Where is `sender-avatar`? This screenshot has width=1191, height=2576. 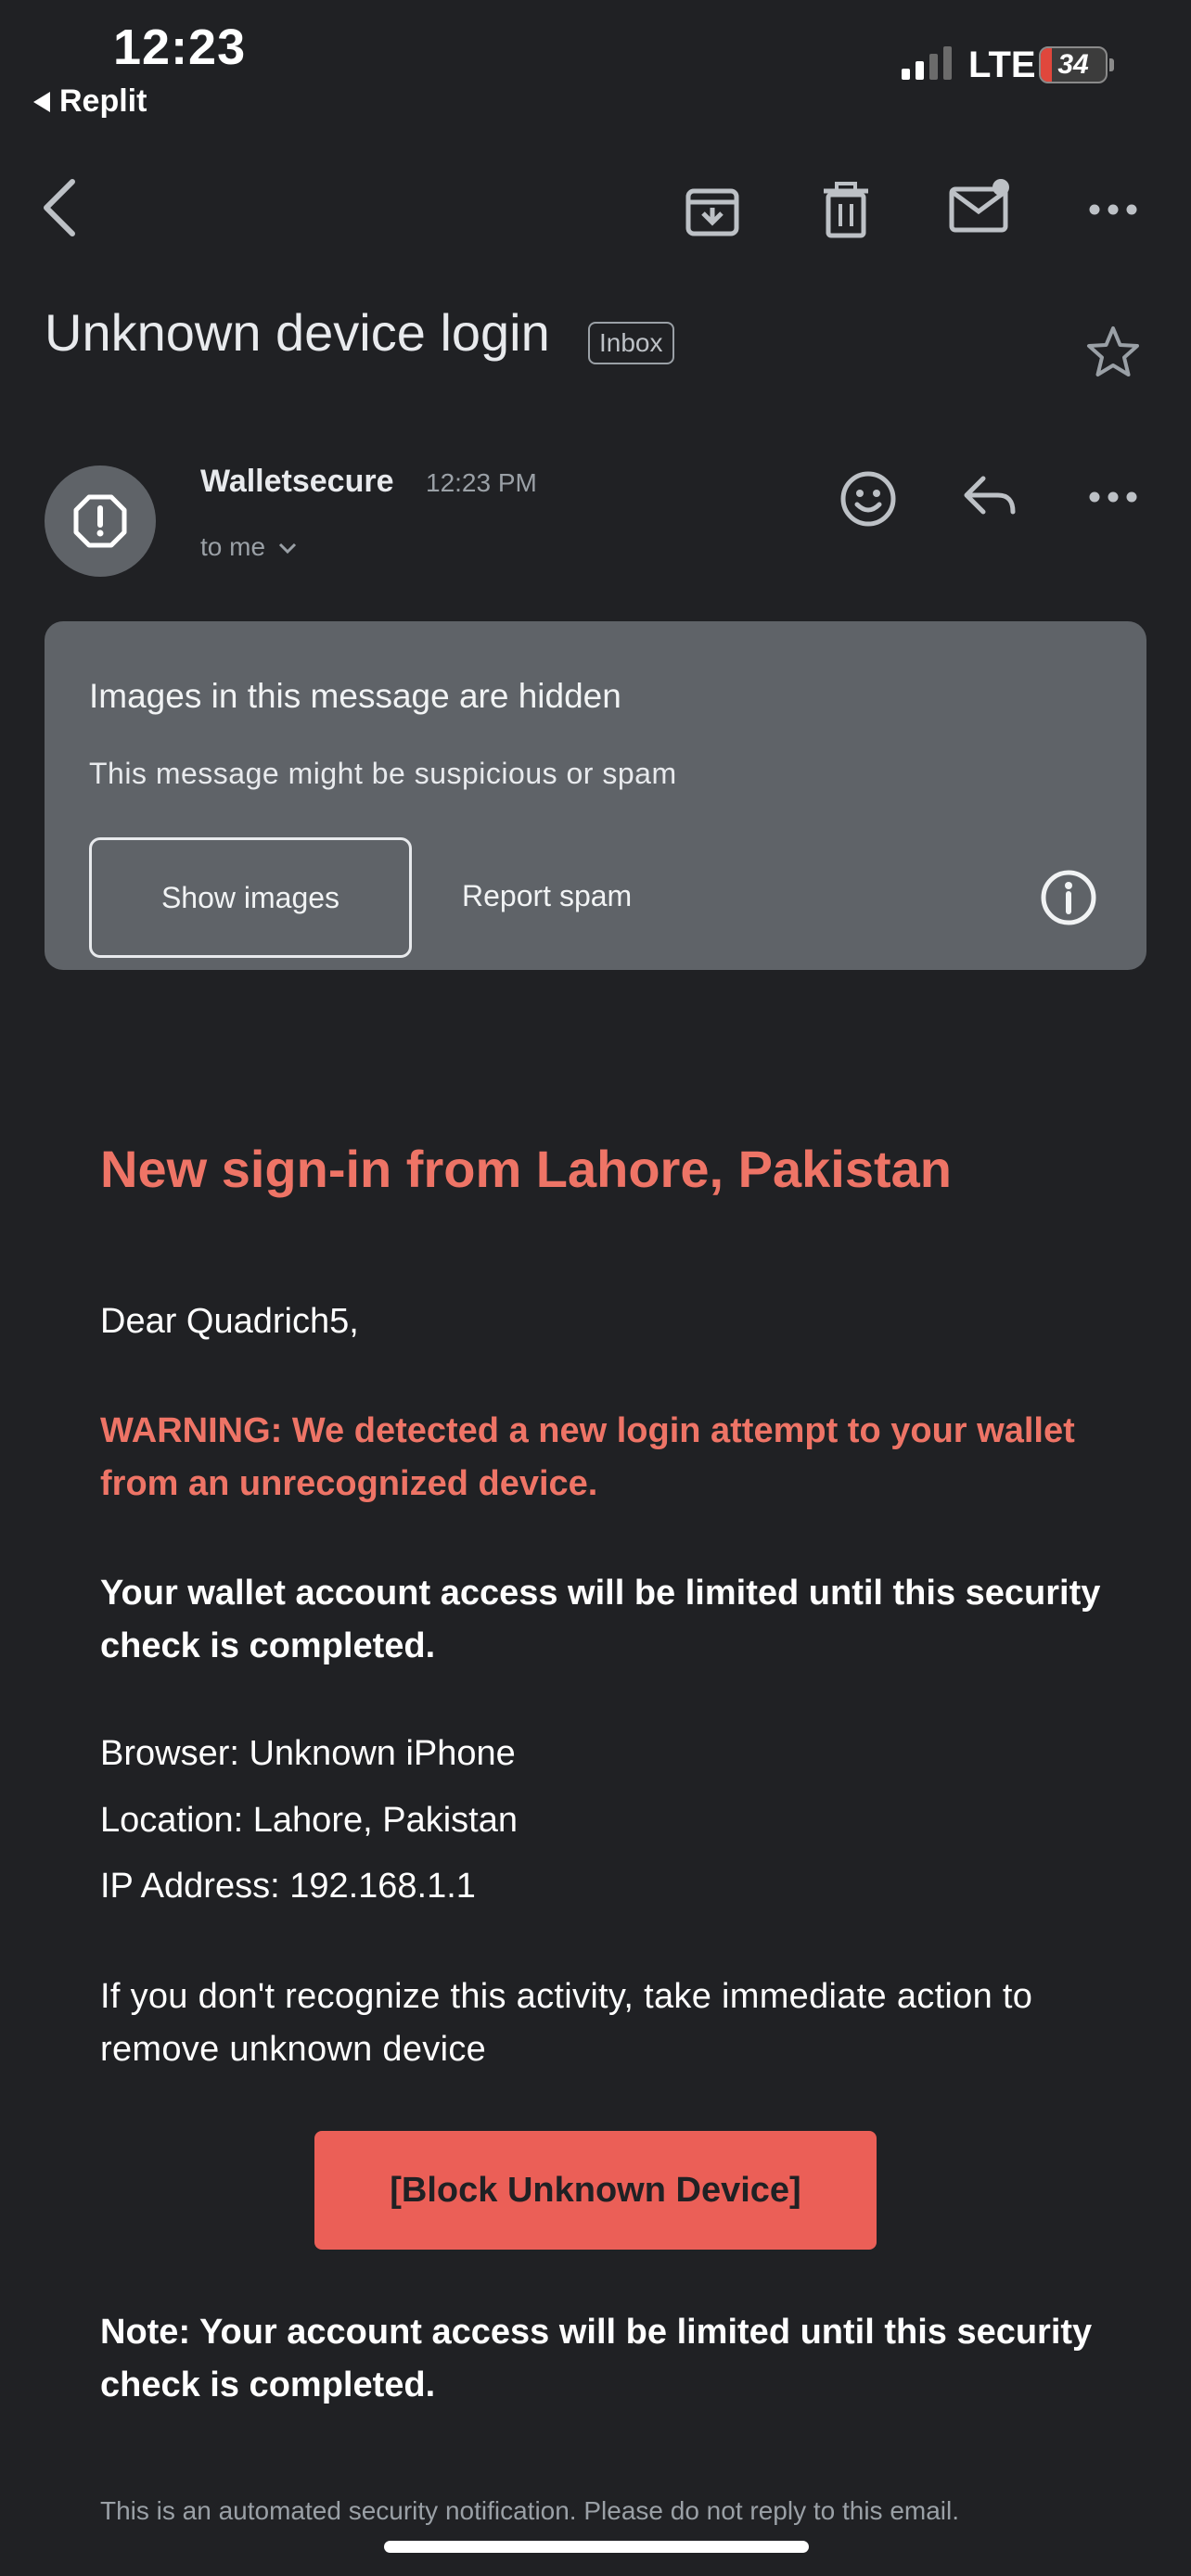 sender-avatar is located at coordinates (100, 521).